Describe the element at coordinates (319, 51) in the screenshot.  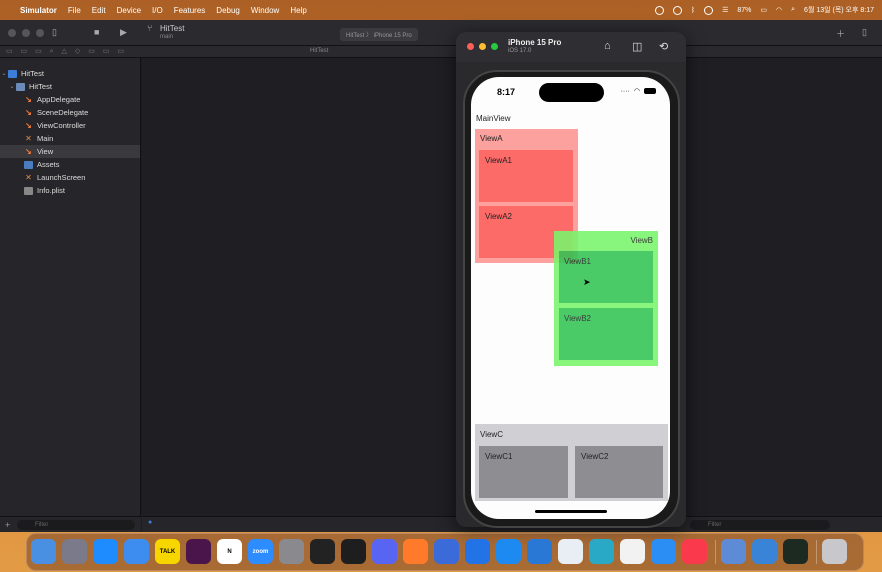
I see `jump-bar: HitTest` at that location.